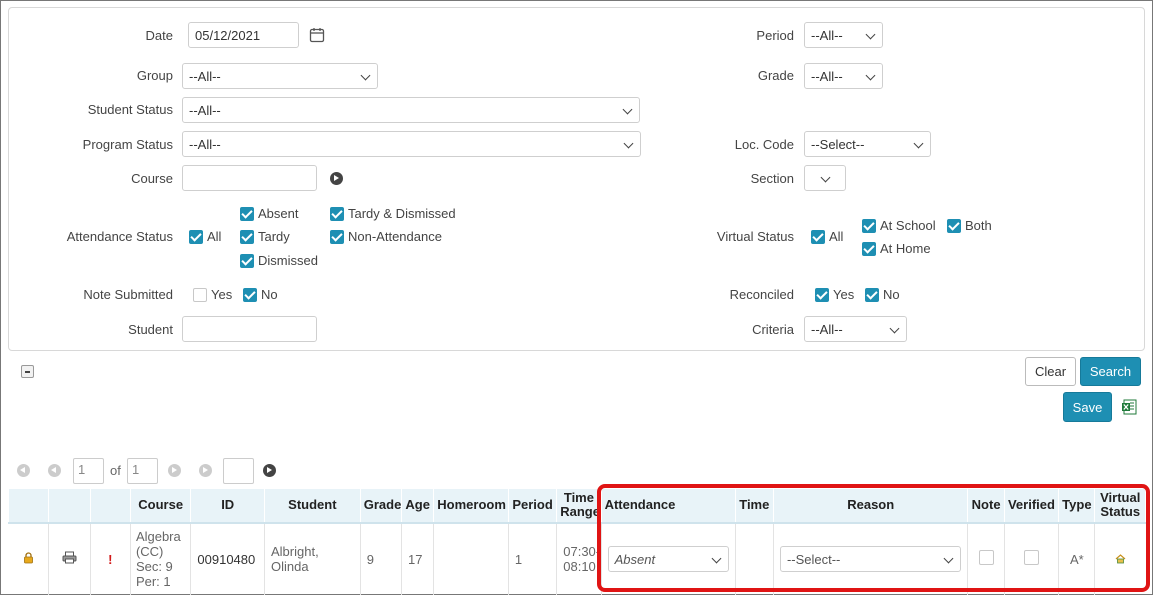 Image resolution: width=1153 pixels, height=595 pixels. Describe the element at coordinates (110, 559) in the screenshot. I see `exclamation-alert-icon: !` at that location.